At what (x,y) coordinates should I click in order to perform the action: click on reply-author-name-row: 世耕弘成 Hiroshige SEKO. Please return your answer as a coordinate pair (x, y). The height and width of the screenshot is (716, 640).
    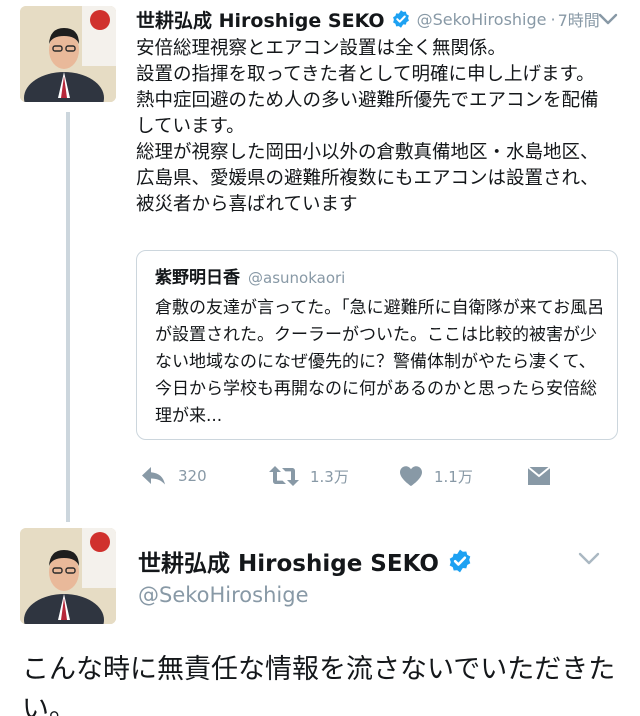
    Looking at the image, I should click on (305, 561).